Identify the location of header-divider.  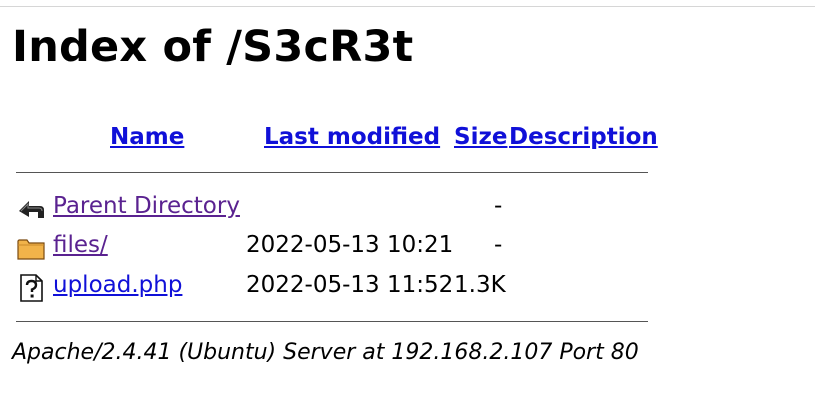
(332, 172).